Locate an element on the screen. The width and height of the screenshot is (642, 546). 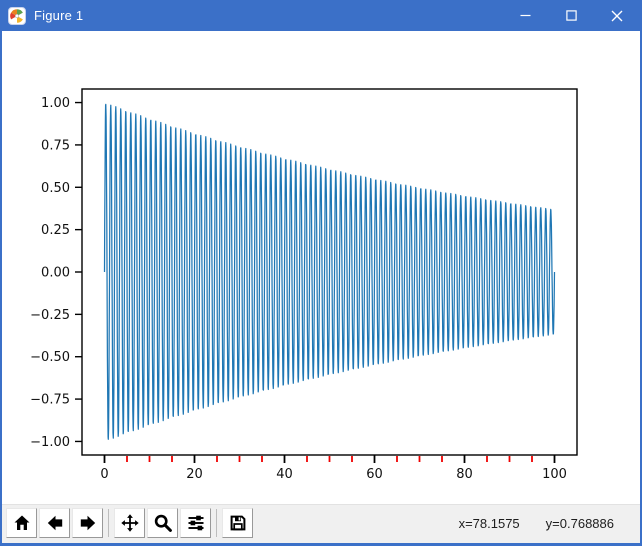
minimize-icon is located at coordinates (525, 15).